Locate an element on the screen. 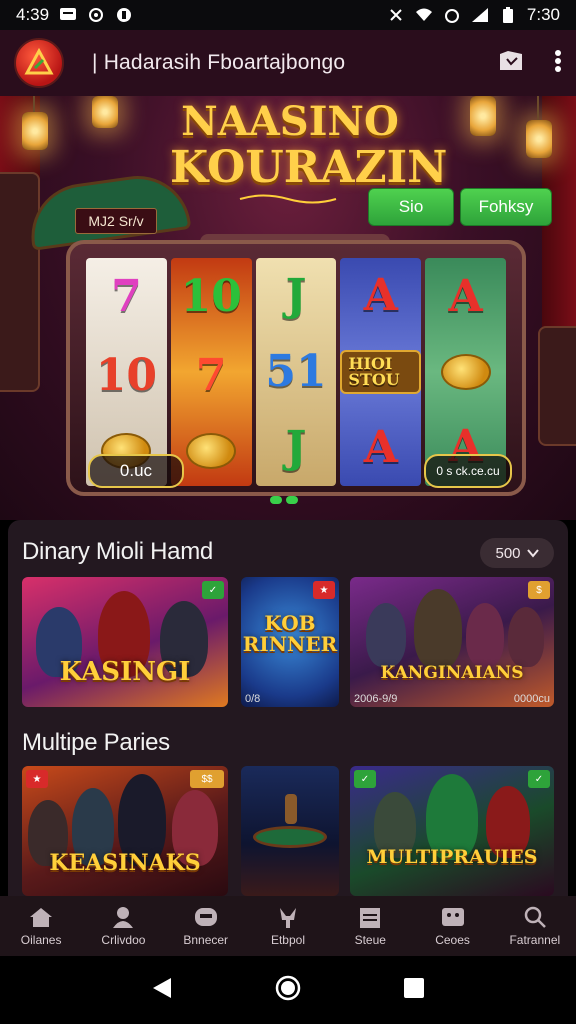 This screenshot has width=576, height=1024. card-meta: 0/8 is located at coordinates (290, 699).